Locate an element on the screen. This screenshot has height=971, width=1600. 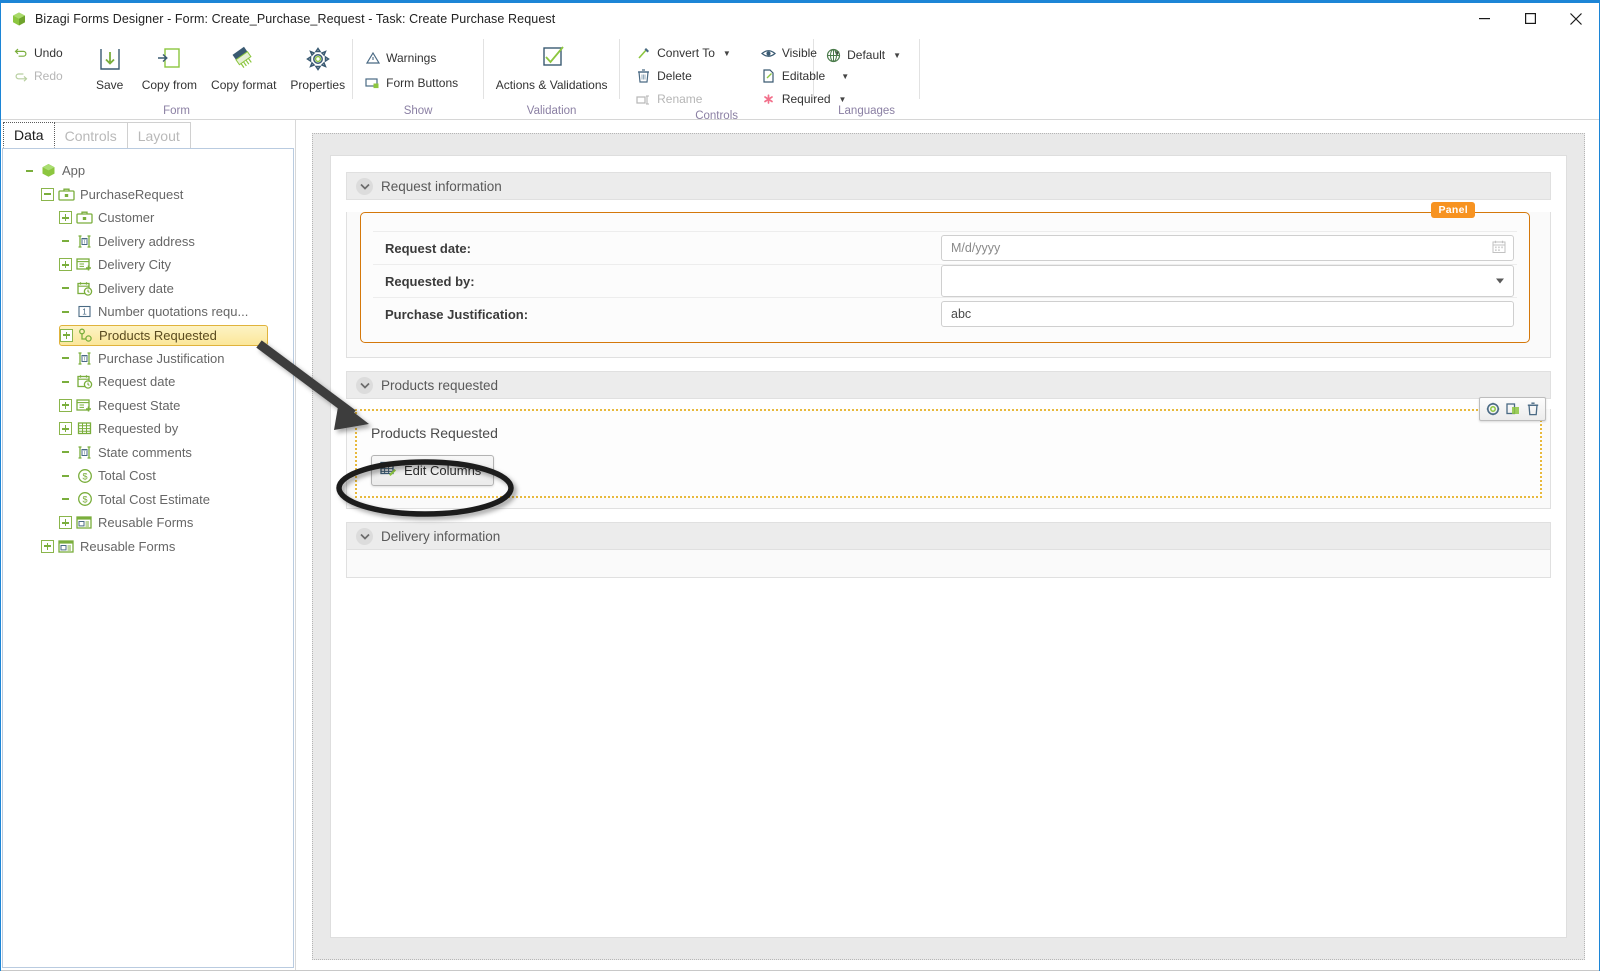
field-label: Request date: is located at coordinates (428, 248).